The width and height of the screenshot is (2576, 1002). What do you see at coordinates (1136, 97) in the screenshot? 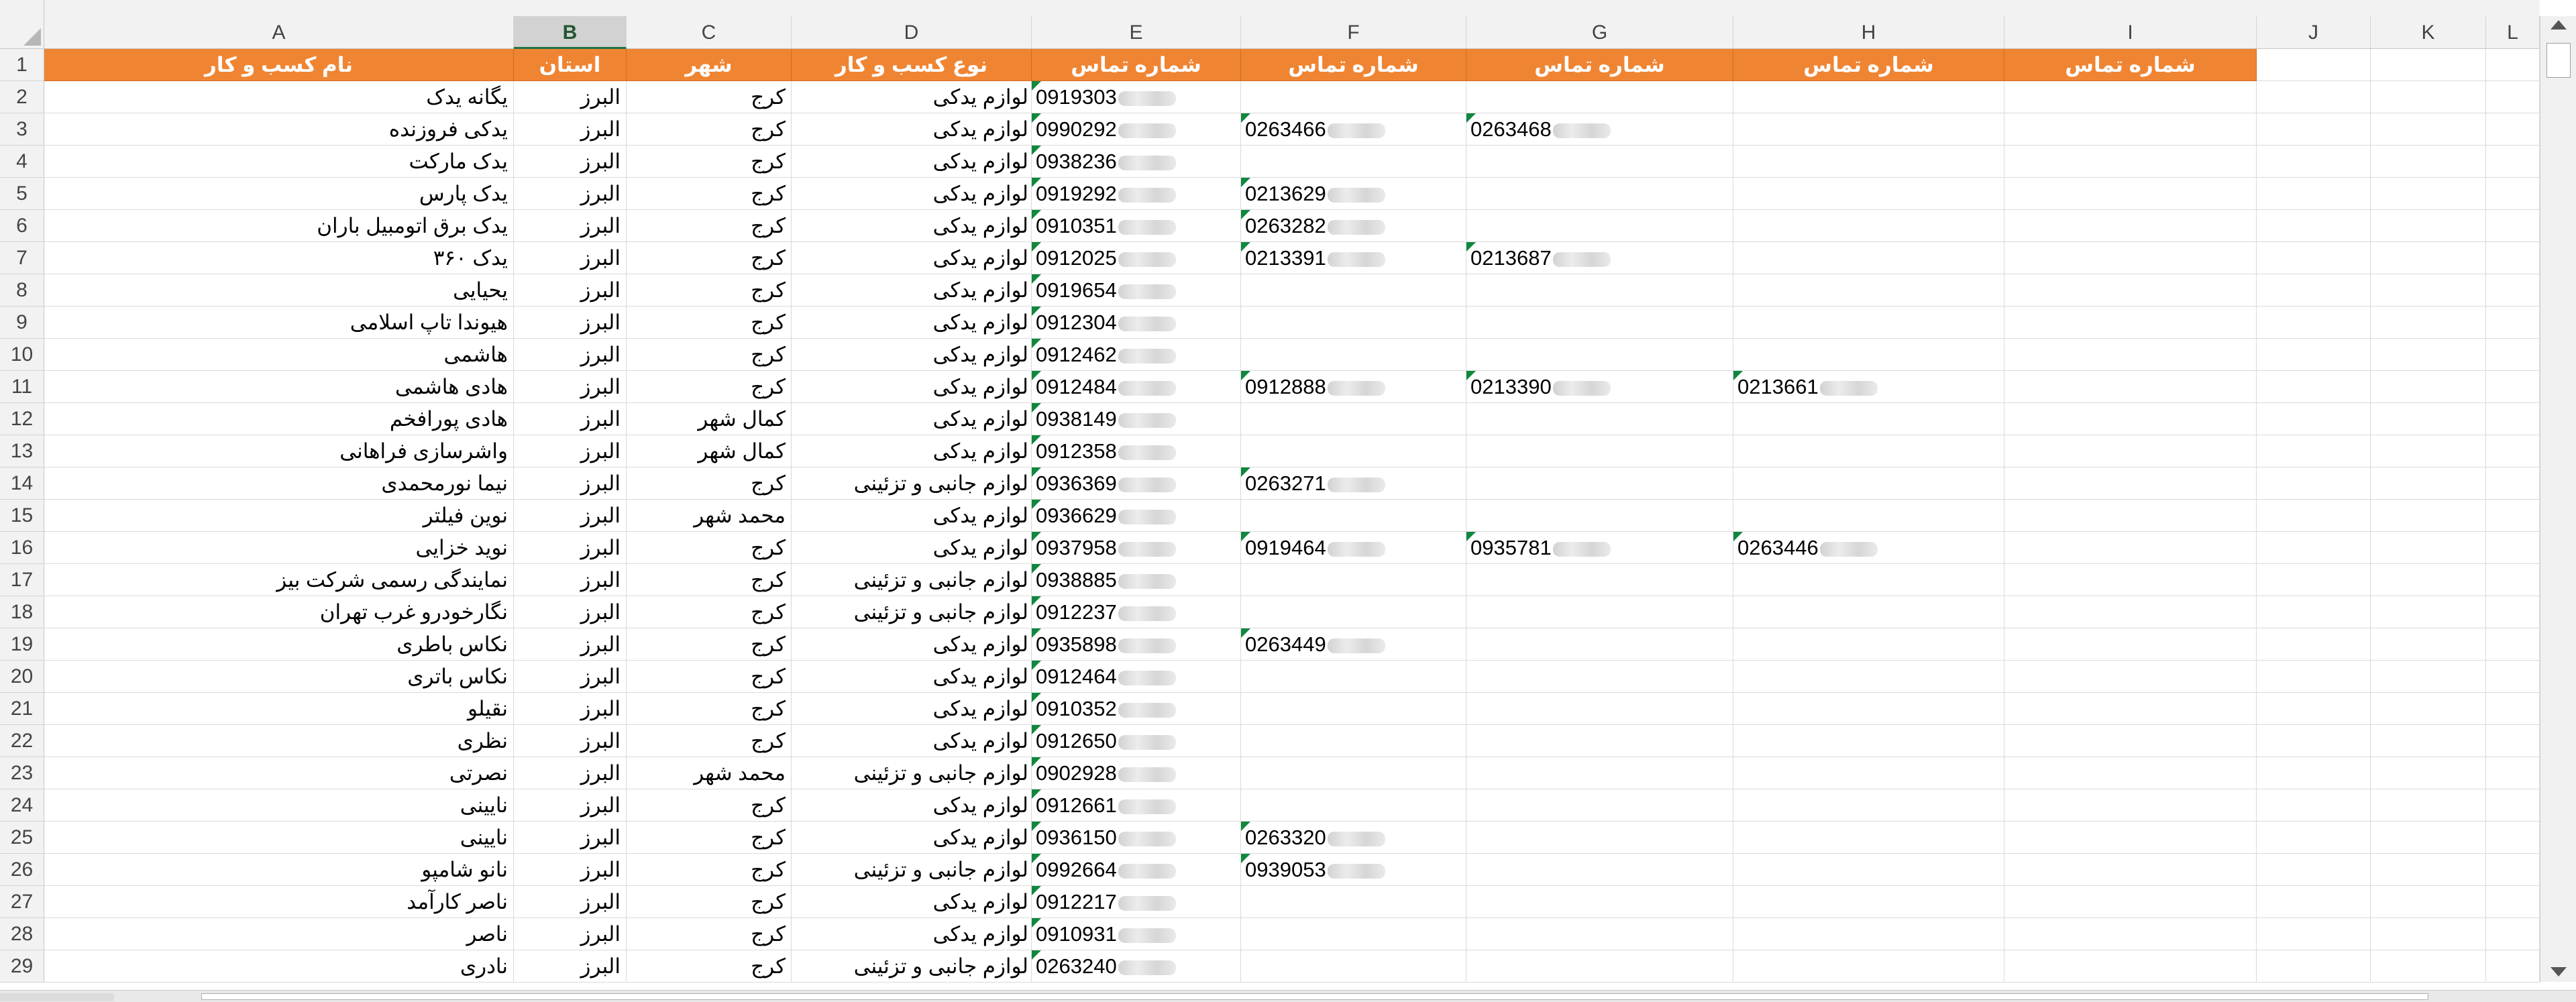
I see `phone-cell: 0919303` at bounding box center [1136, 97].